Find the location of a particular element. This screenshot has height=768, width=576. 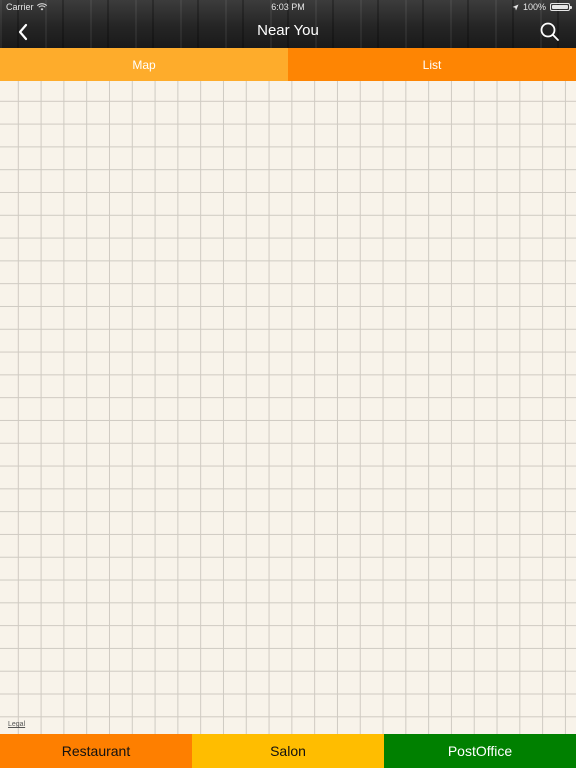

category-bar: Restaurant Salon PostOffice is located at coordinates (288, 751).